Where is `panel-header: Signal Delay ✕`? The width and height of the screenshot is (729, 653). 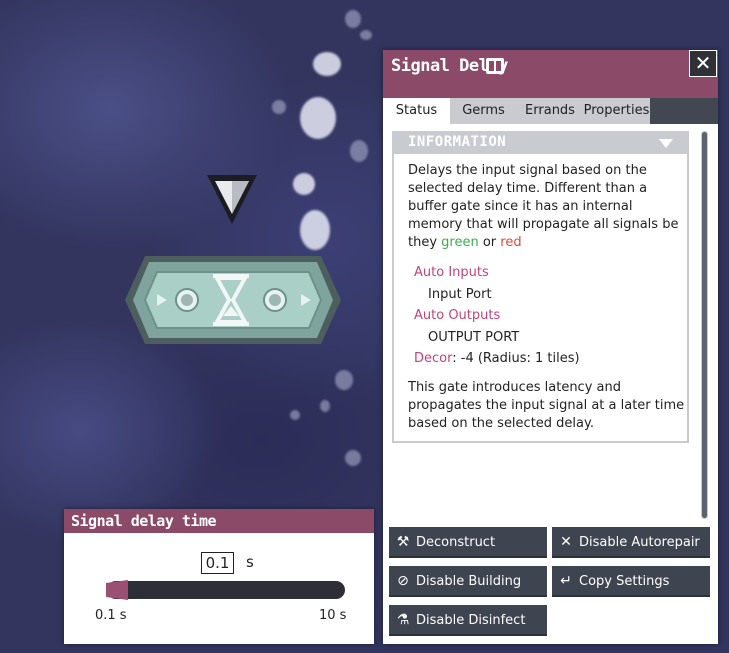
panel-header: Signal Delay ✕ is located at coordinates (550, 74).